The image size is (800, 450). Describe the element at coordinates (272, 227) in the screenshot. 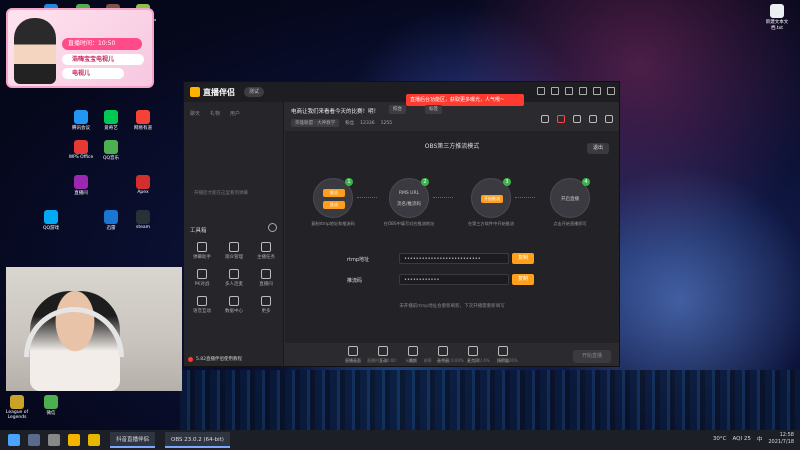

I see `gear-icon` at that location.